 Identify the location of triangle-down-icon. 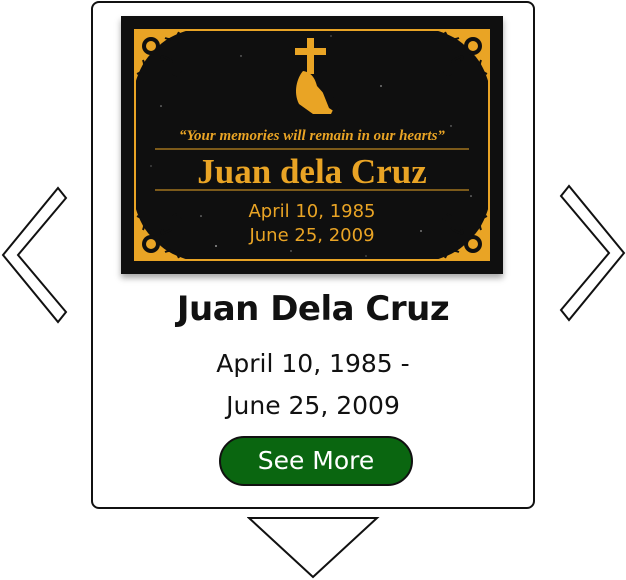
(313, 548).